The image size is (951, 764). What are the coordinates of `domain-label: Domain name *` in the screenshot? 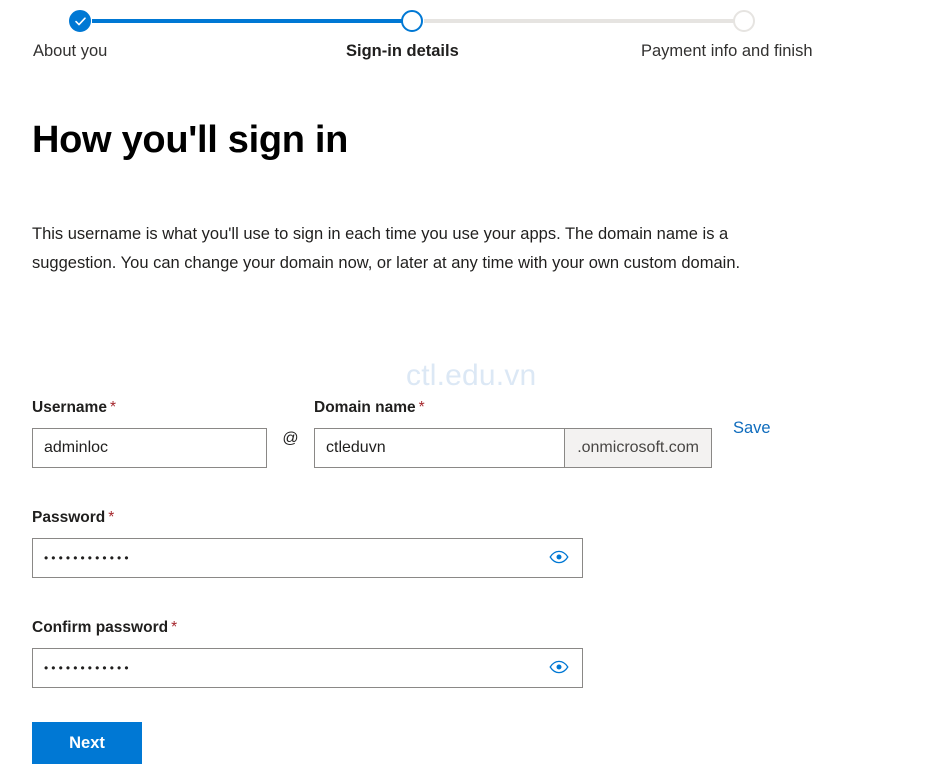 It's located at (369, 408).